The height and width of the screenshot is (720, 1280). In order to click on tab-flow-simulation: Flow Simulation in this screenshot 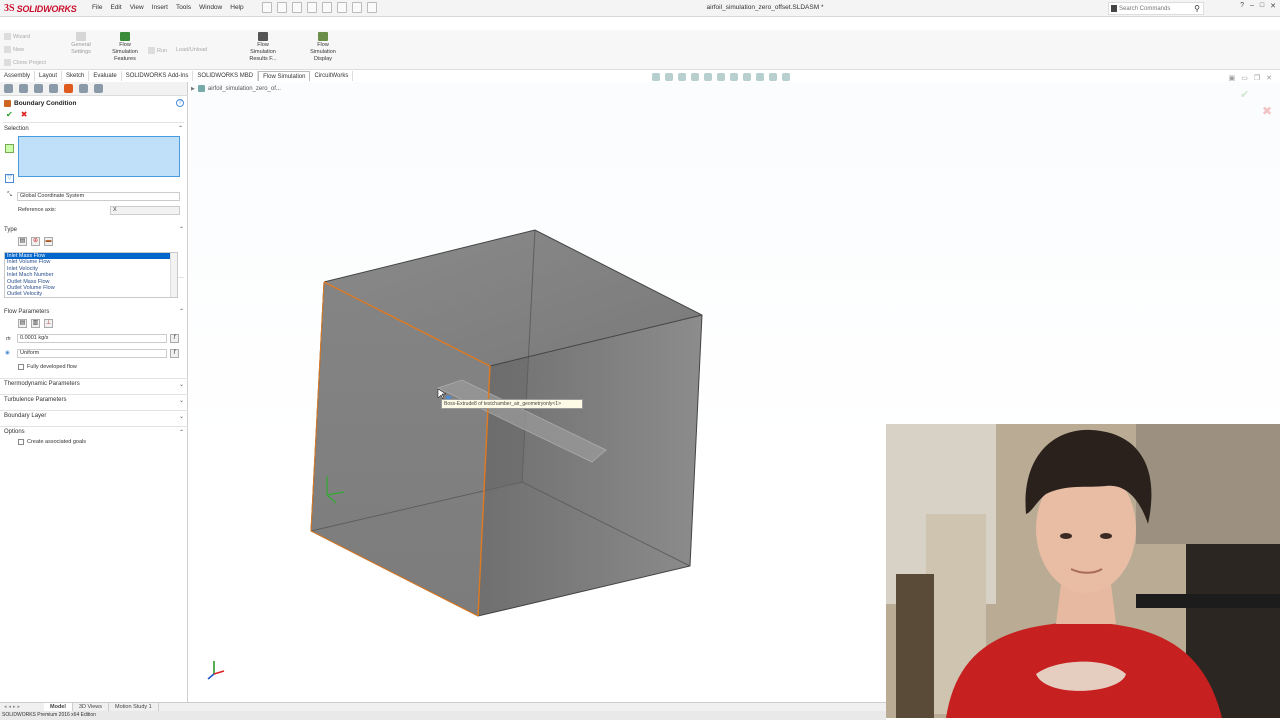, I will do `click(284, 76)`.